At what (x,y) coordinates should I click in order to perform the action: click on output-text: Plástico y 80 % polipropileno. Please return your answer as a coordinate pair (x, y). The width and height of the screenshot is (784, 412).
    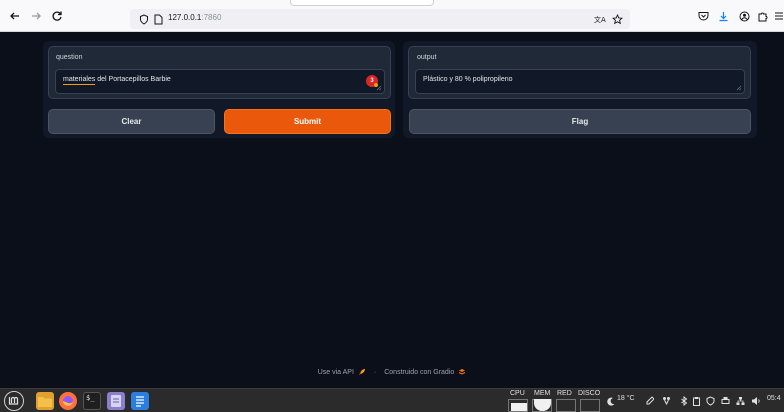
    Looking at the image, I should click on (468, 79).